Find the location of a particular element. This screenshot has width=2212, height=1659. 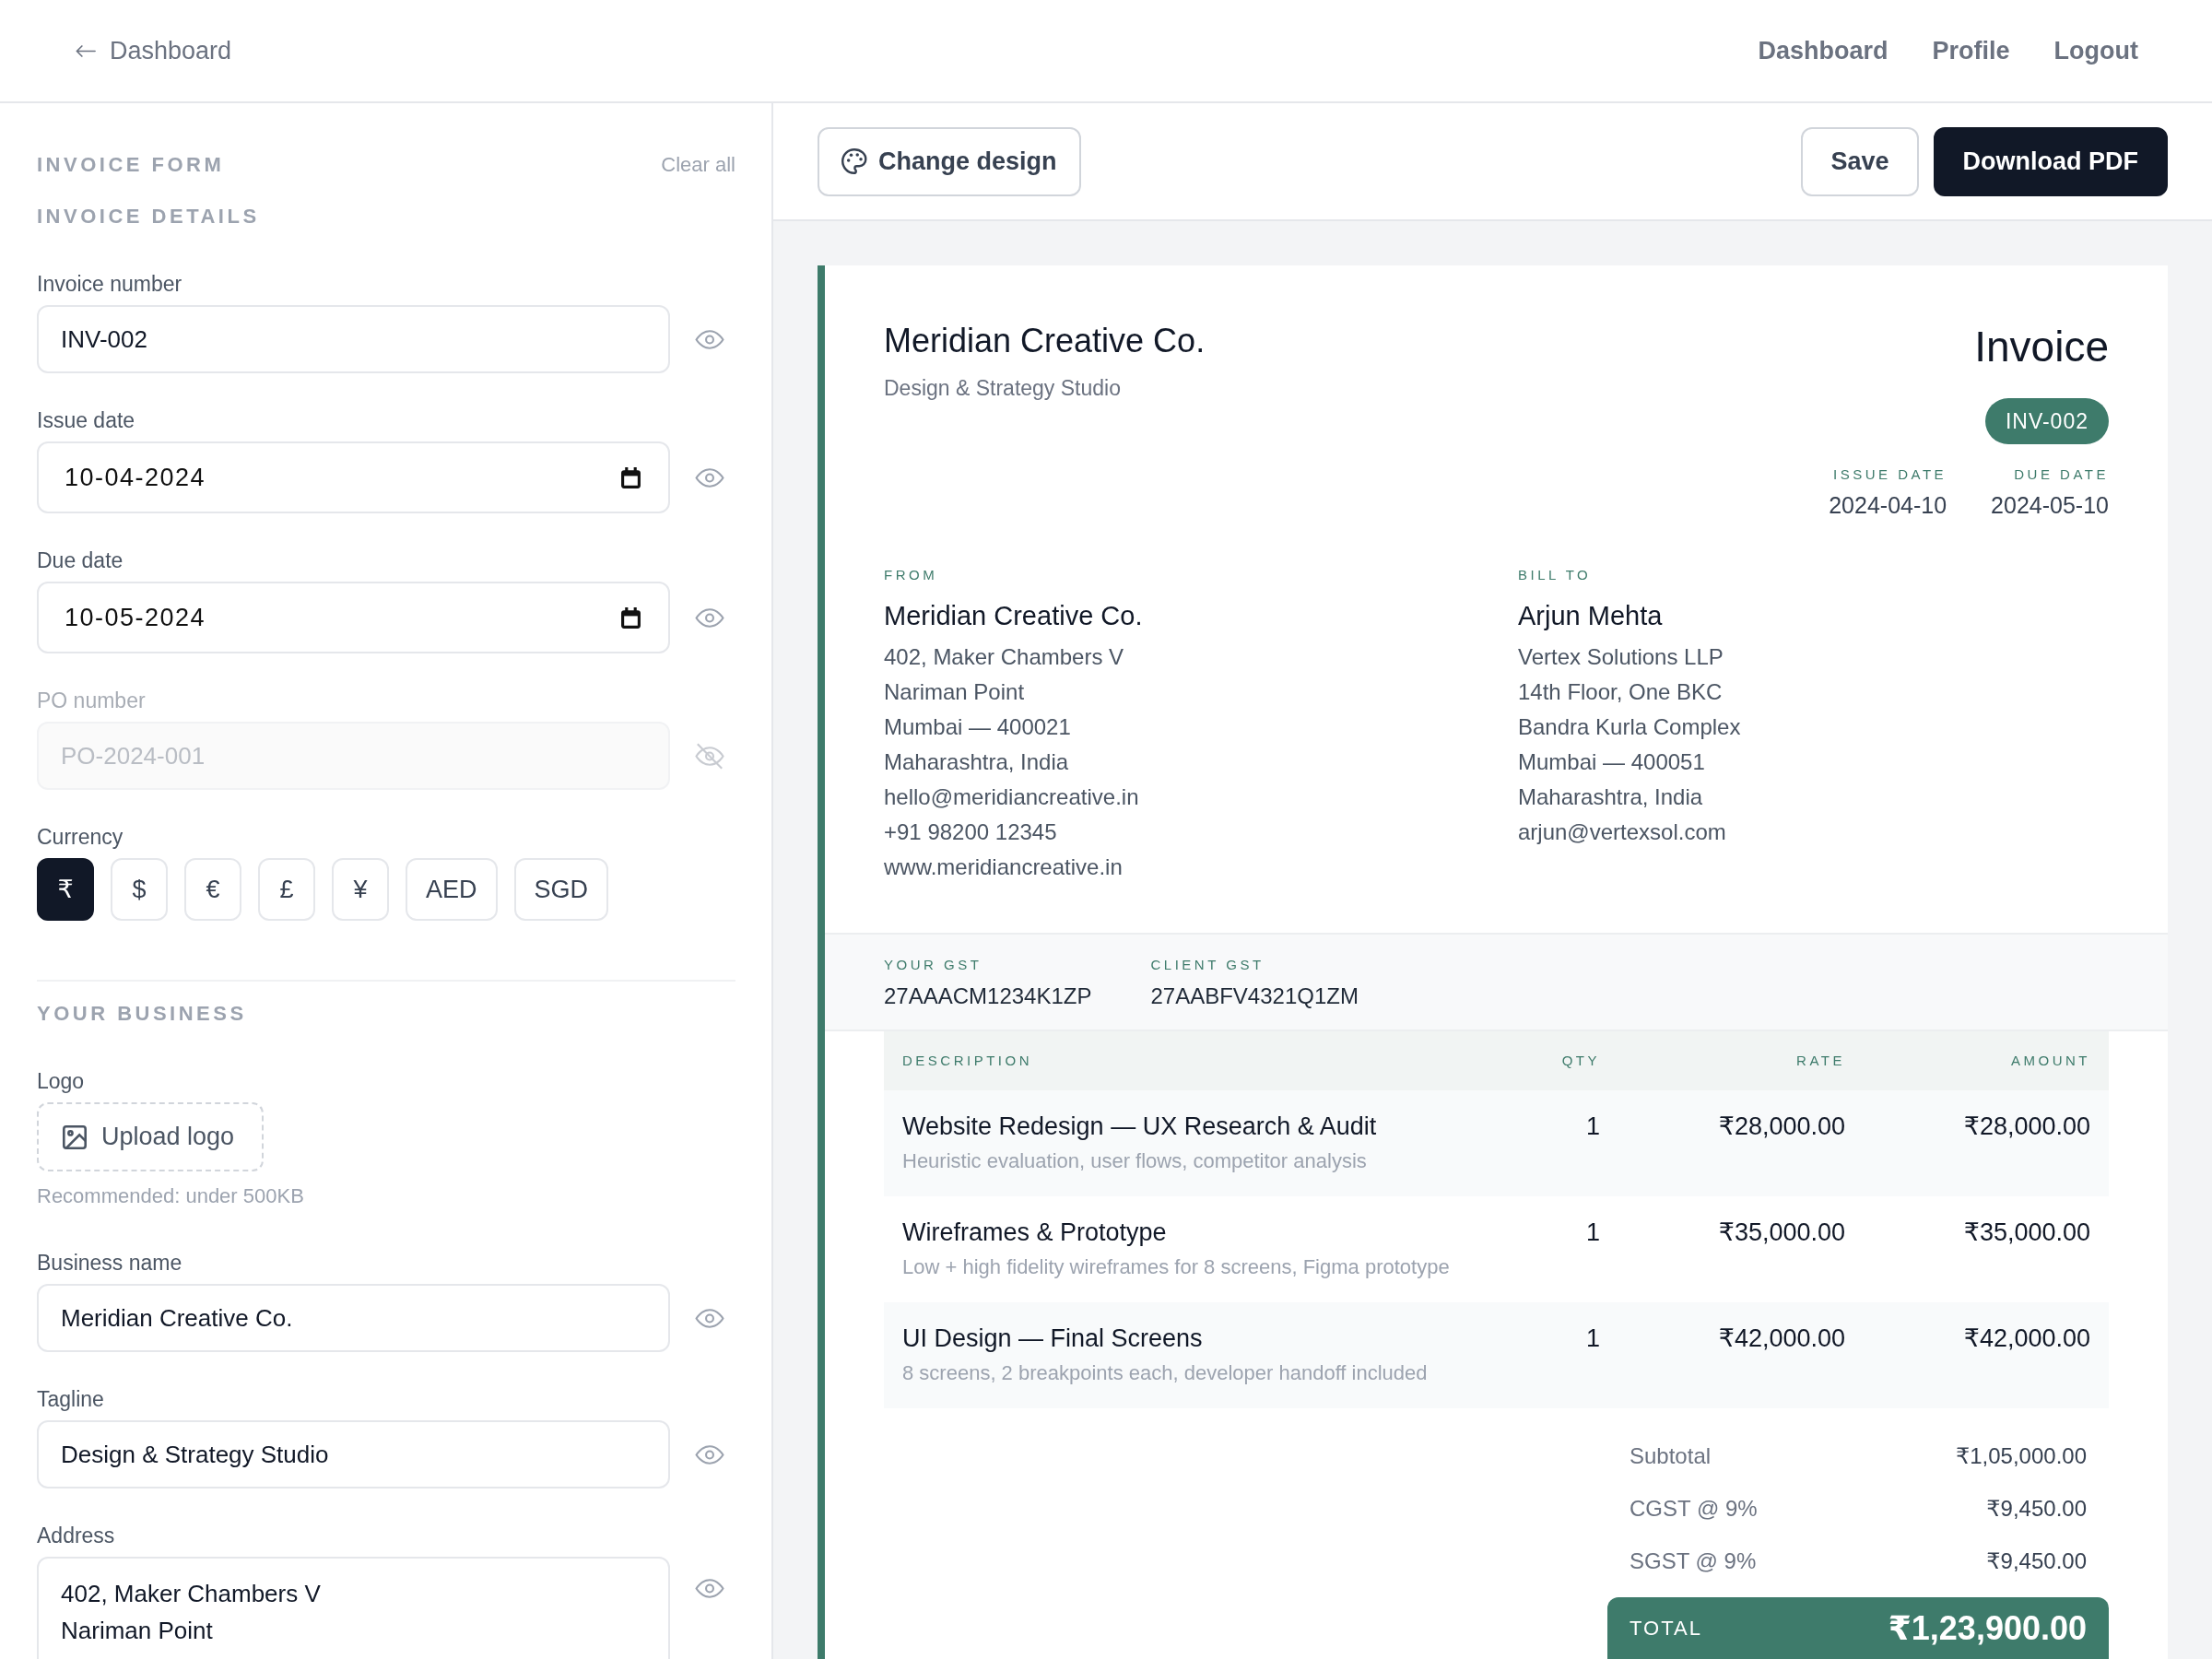

field-label: Due date is located at coordinates (80, 560).